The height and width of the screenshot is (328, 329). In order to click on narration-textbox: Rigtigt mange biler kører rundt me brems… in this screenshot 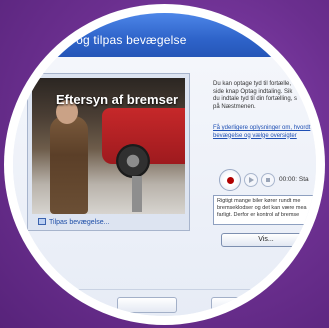, I will do `click(264, 210)`.